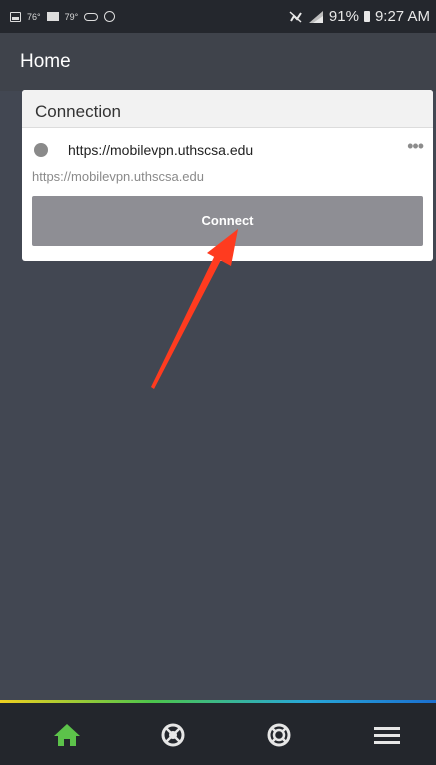 This screenshot has height=765, width=436. I want to click on tab-network, so click(173, 735).